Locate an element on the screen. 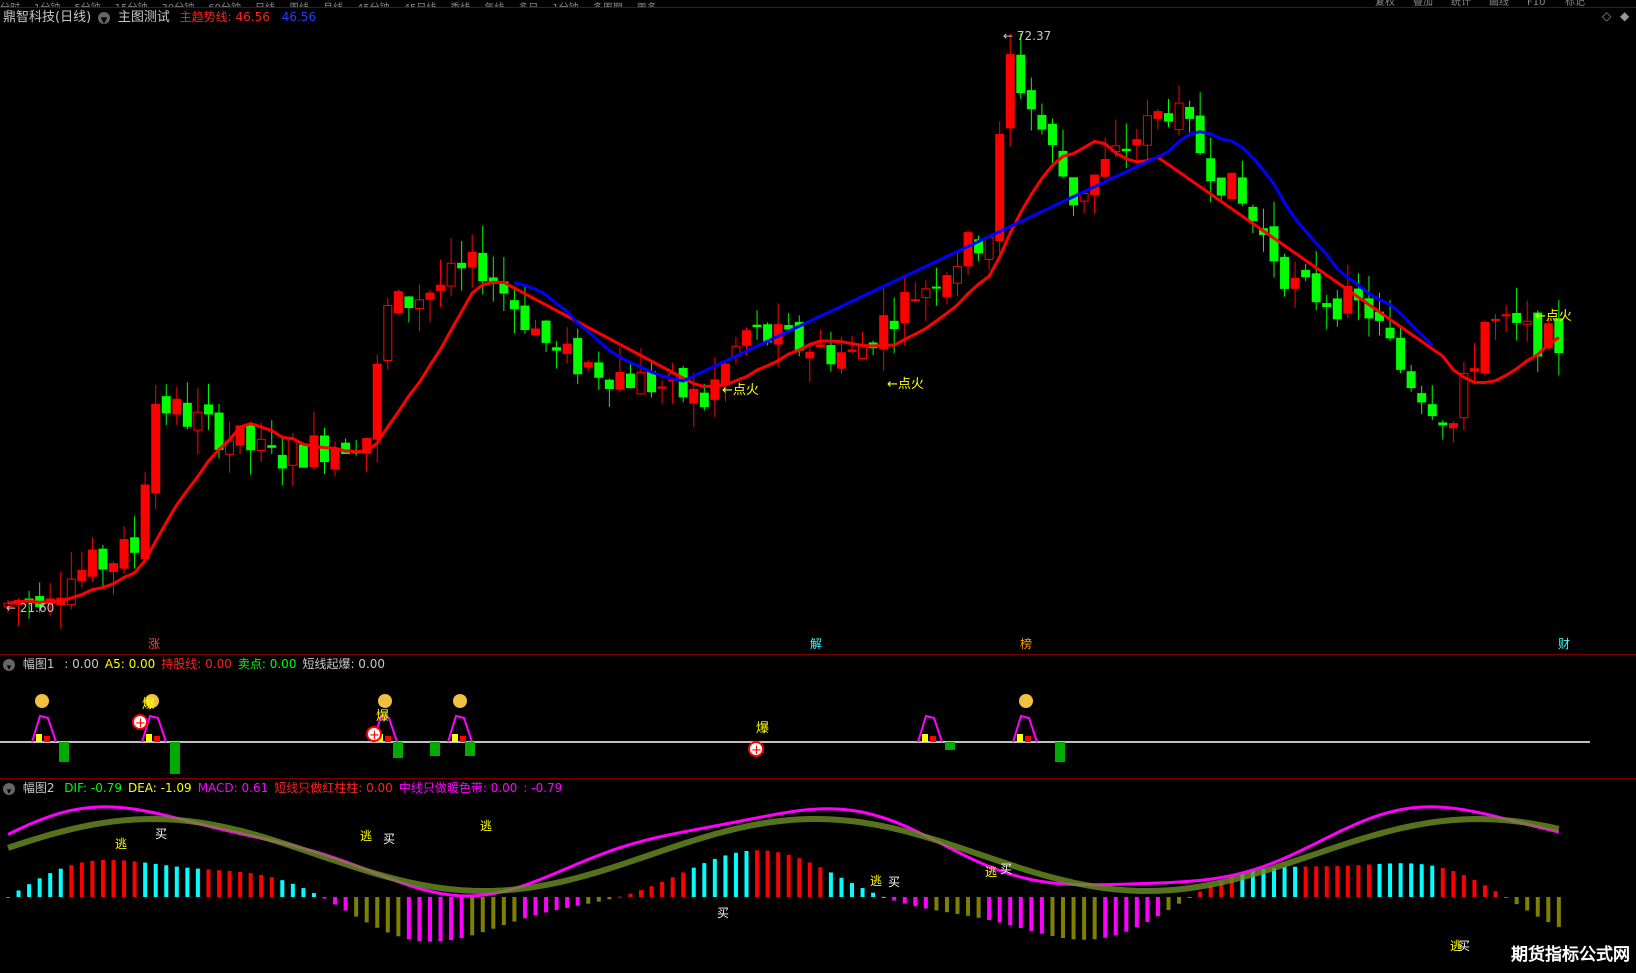 The image size is (1636, 973). buy-label: 买 is located at coordinates (1006, 869).